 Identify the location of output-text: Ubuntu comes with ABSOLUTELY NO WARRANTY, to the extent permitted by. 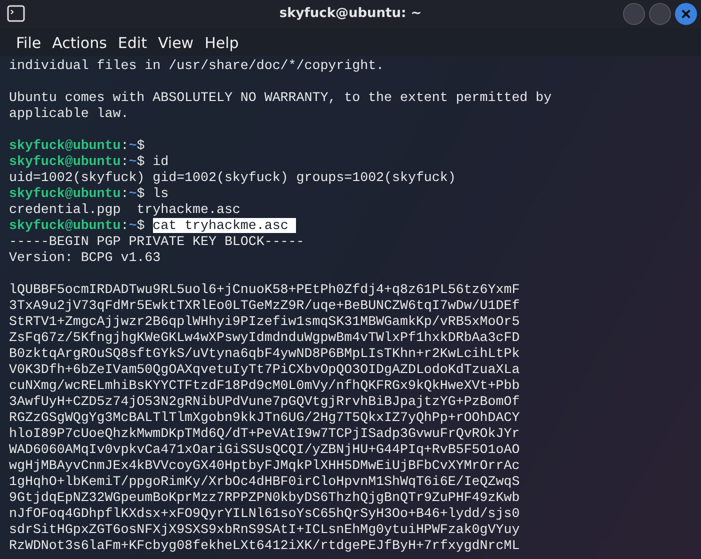
(280, 97).